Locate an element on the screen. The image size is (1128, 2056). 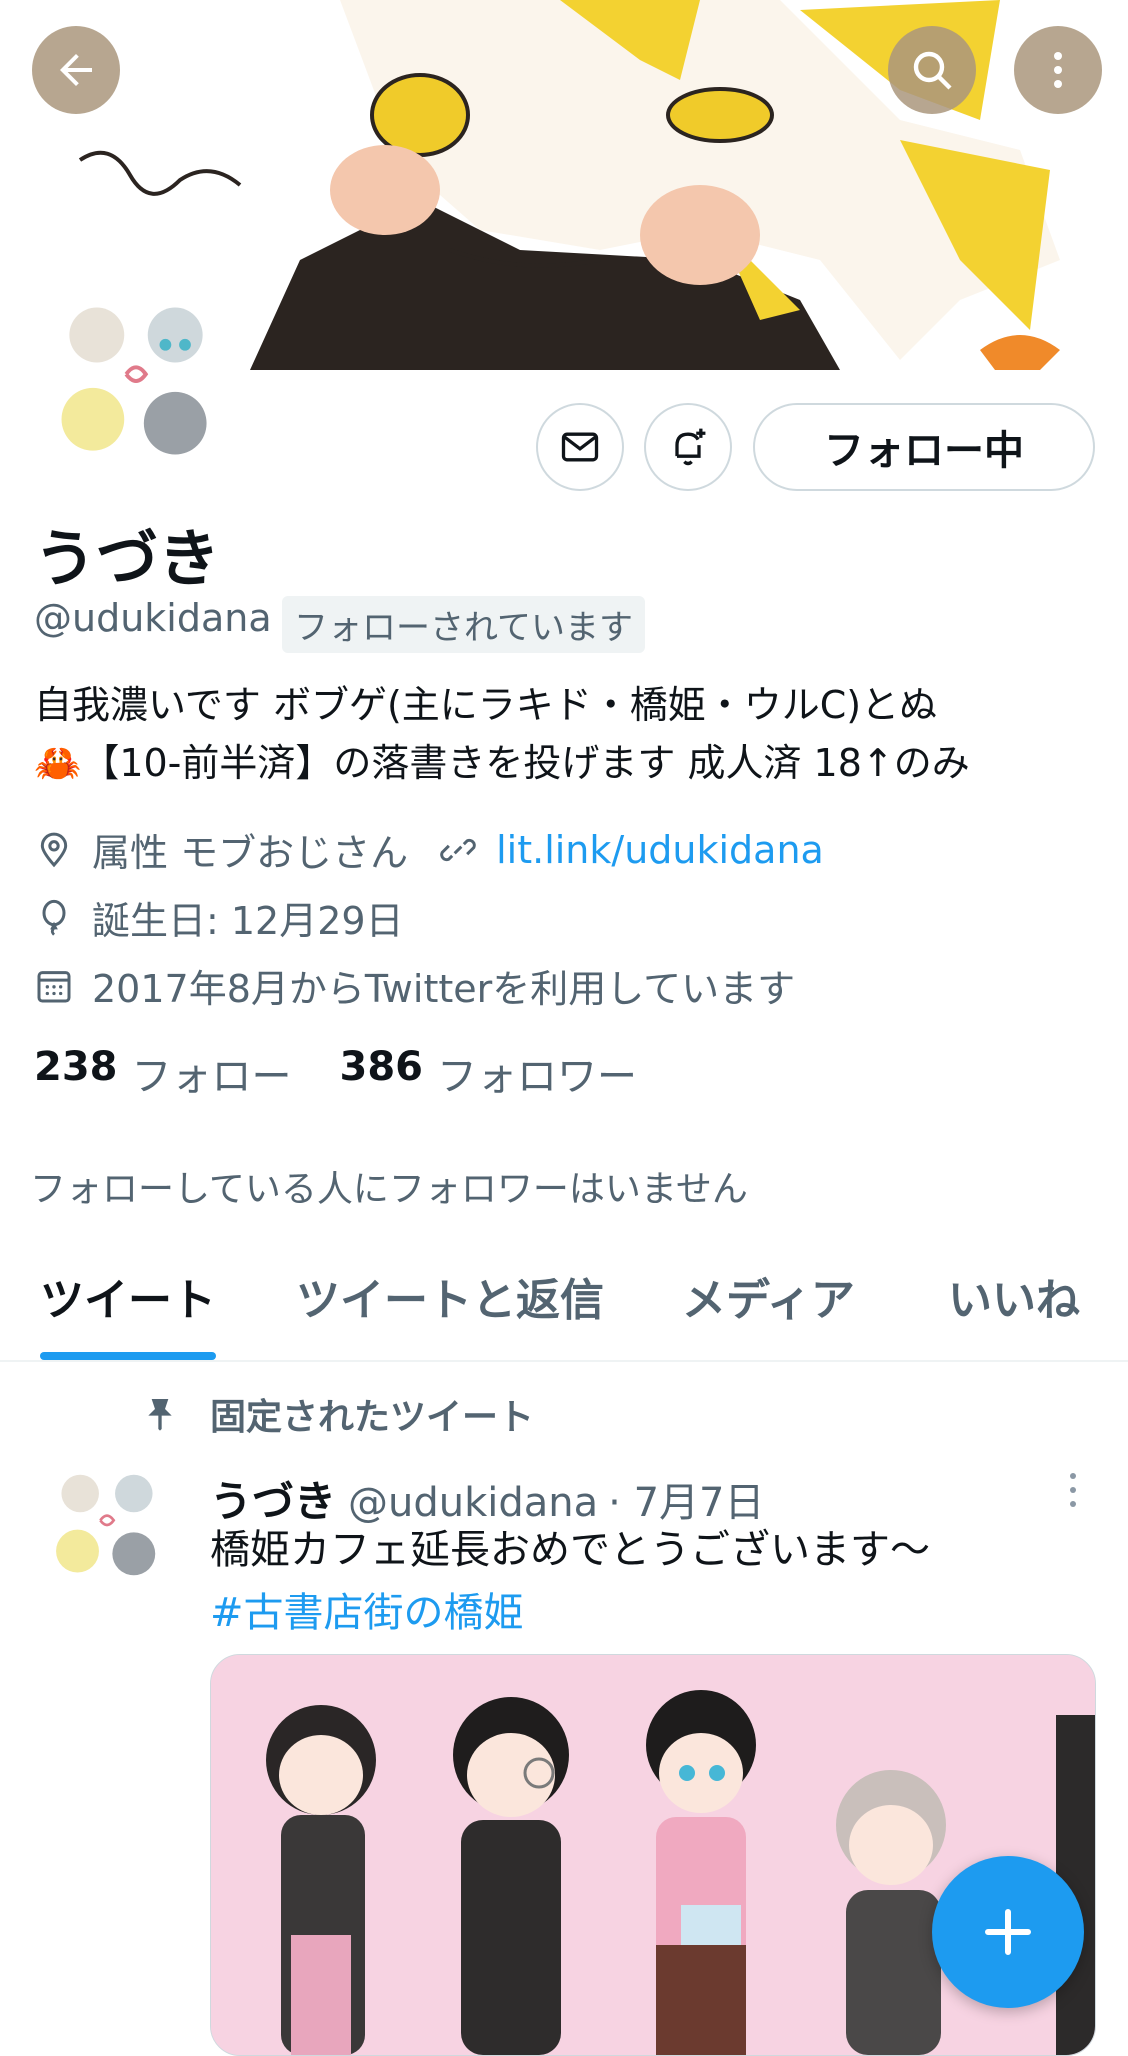
followers-label: フォロワー is located at coordinates (537, 1077).